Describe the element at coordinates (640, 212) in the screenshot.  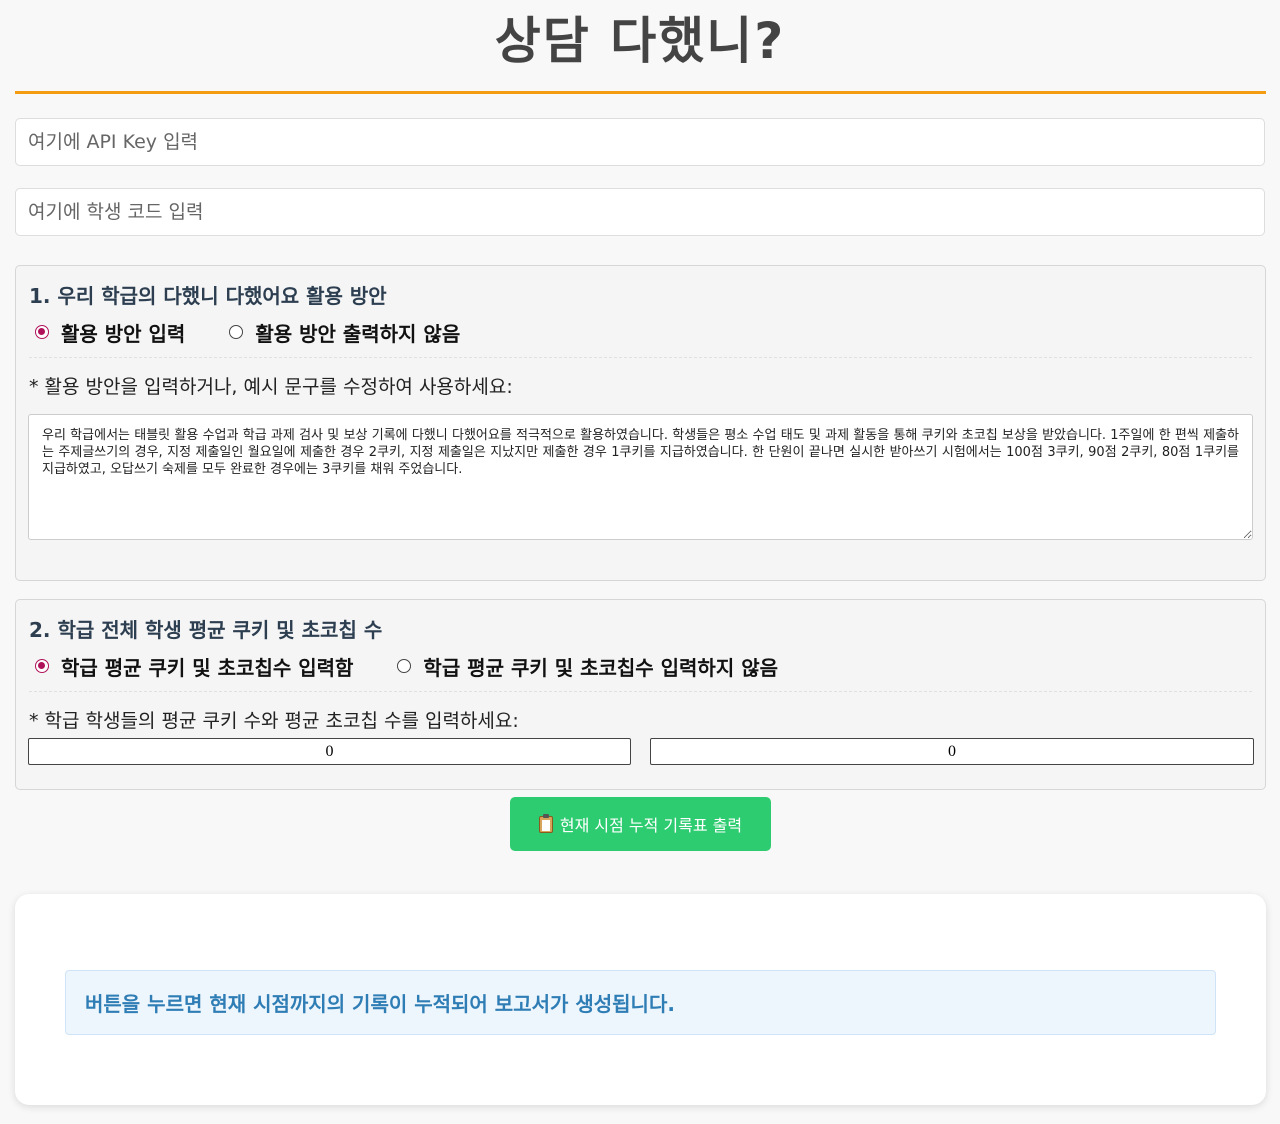
I see `student-code-input` at that location.